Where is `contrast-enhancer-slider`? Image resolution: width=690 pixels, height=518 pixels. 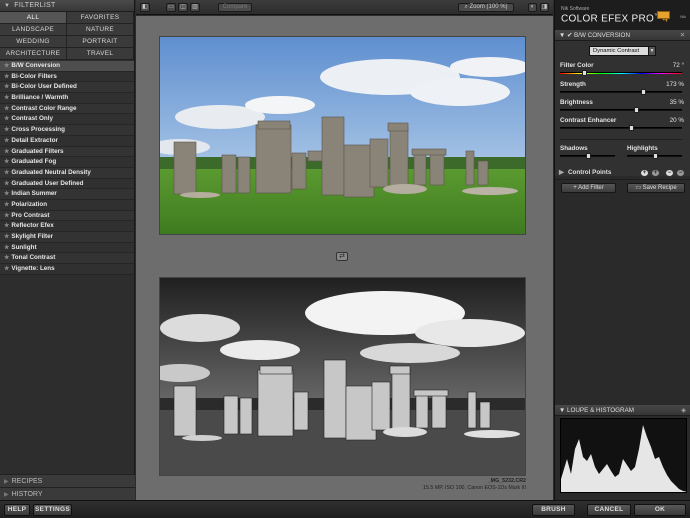
contrast-enhancer-slider is located at coordinates (621, 128).